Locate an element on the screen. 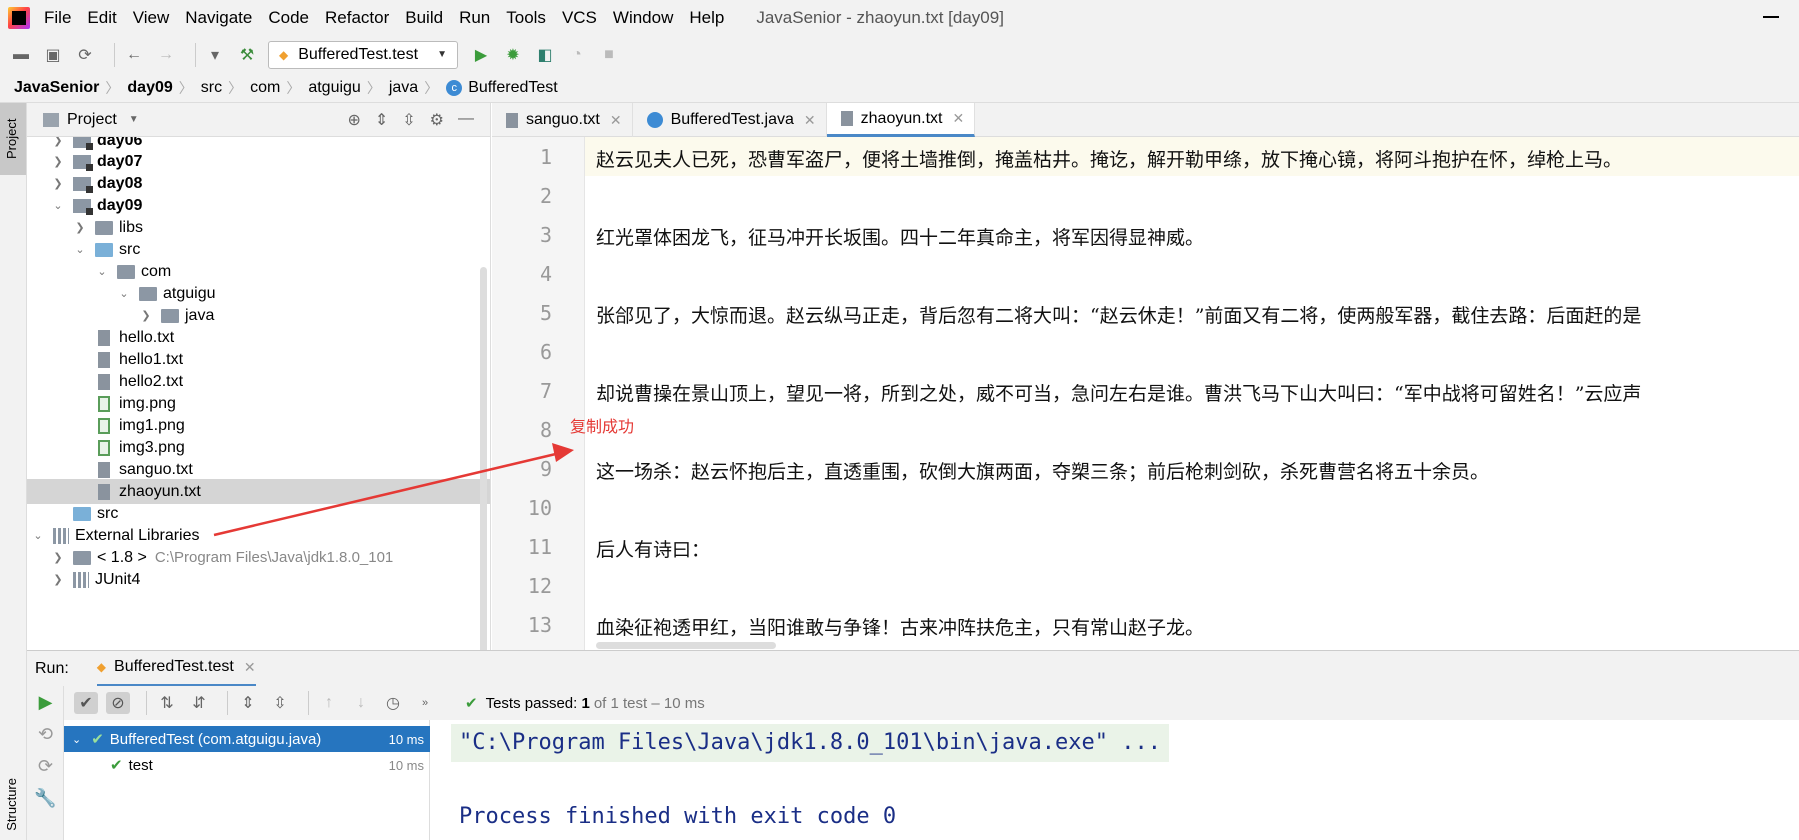 The width and height of the screenshot is (1799, 840). line-number: 6 is located at coordinates (545, 352).